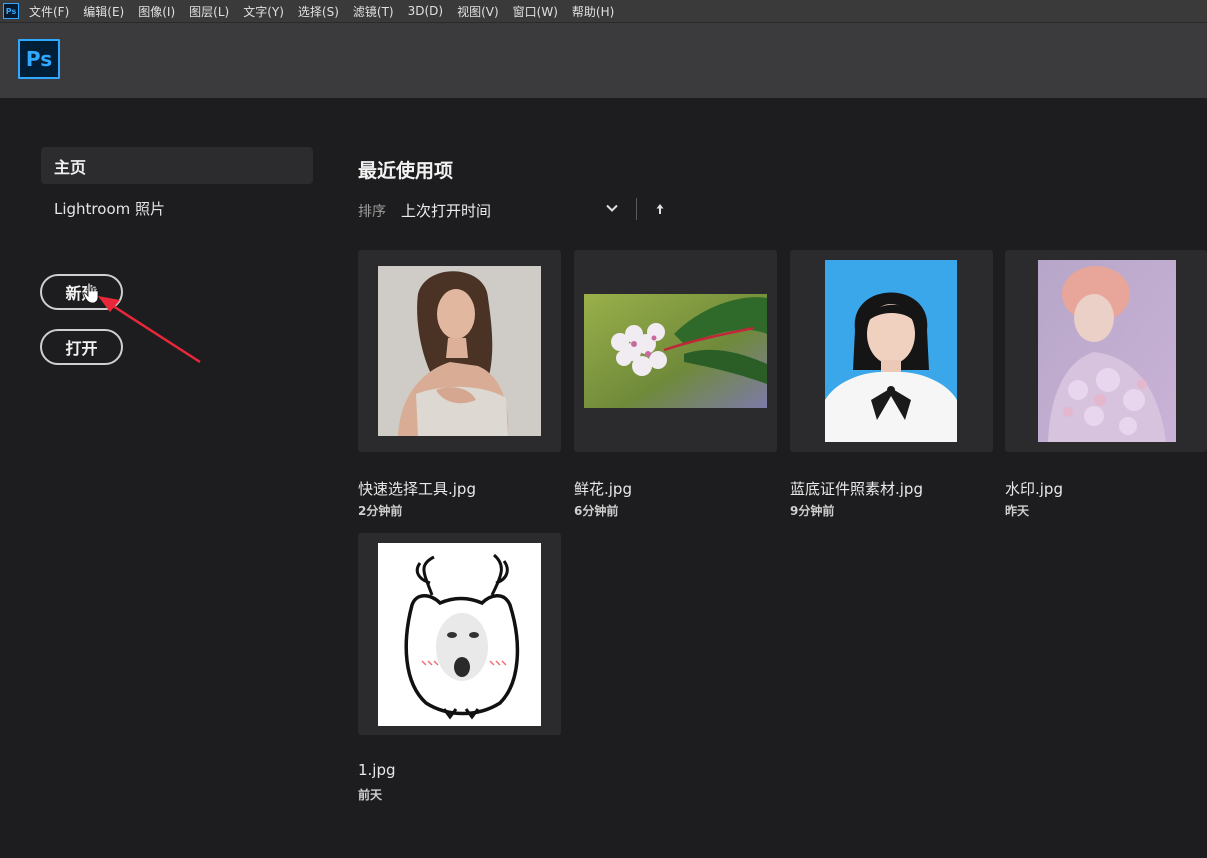  I want to click on menu-3d: 3D(D), so click(425, 11).